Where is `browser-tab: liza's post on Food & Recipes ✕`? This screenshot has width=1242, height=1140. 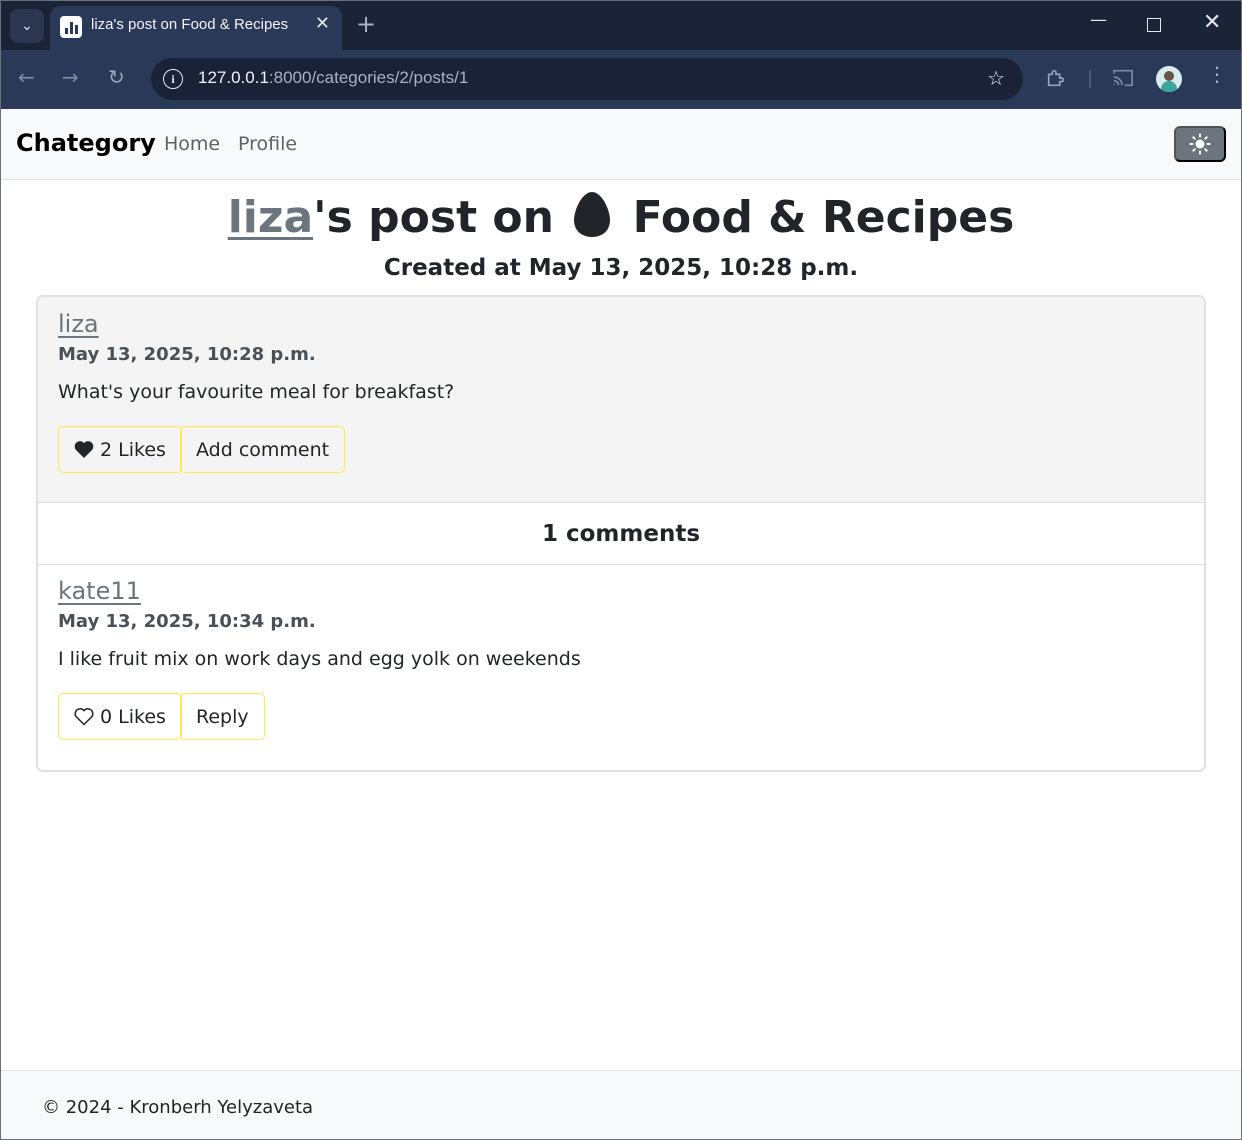
browser-tab: liza's post on Food & Recipes ✕ is located at coordinates (196, 28).